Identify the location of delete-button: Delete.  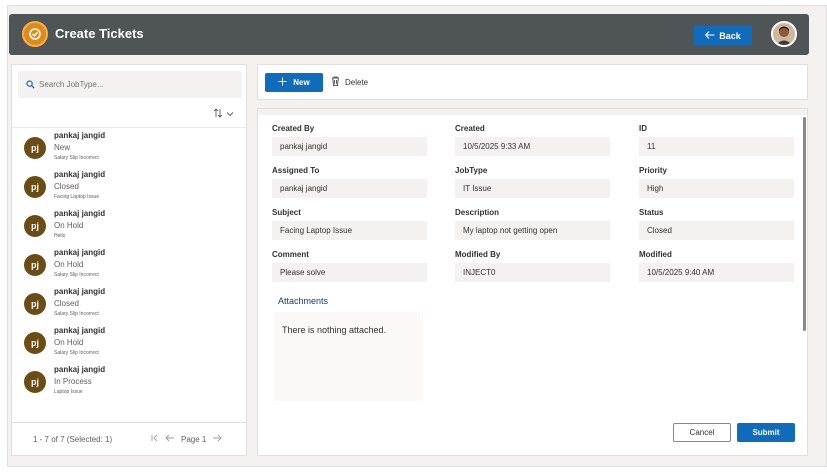
(349, 82).